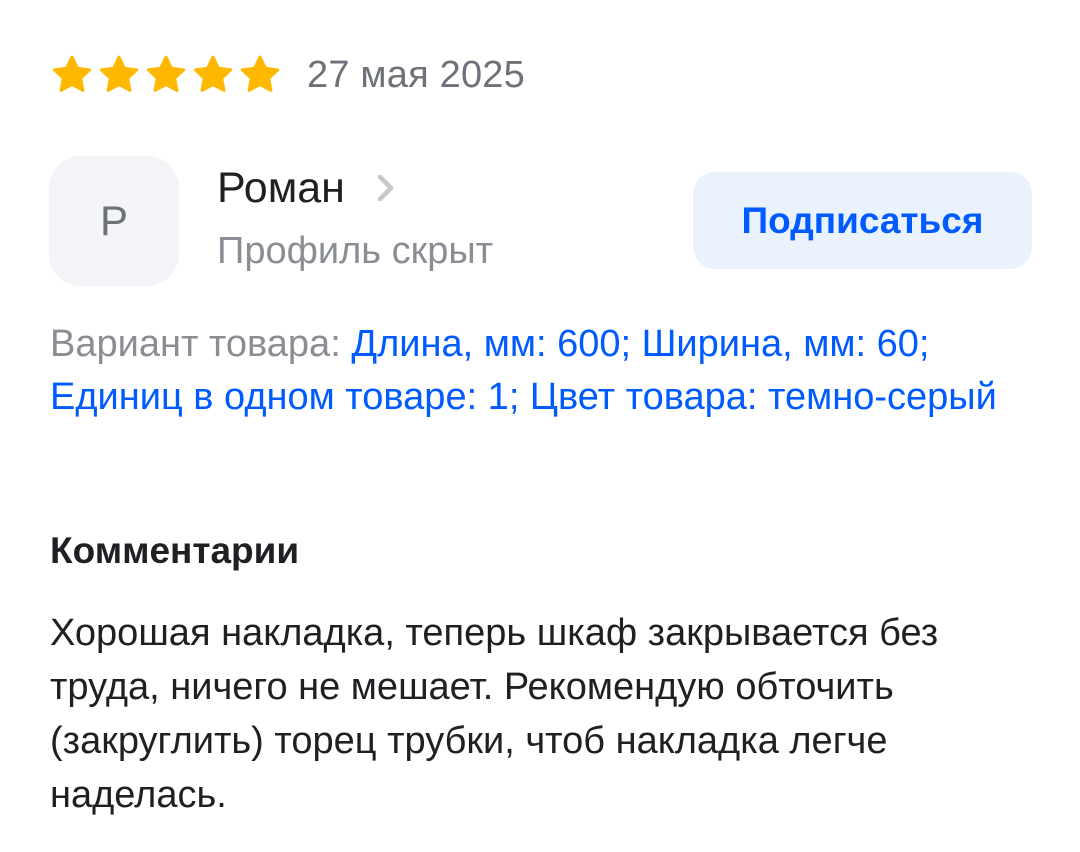 The height and width of the screenshot is (852, 1080). What do you see at coordinates (287, 75) in the screenshot?
I see `rating-row: 27 мая 2025` at bounding box center [287, 75].